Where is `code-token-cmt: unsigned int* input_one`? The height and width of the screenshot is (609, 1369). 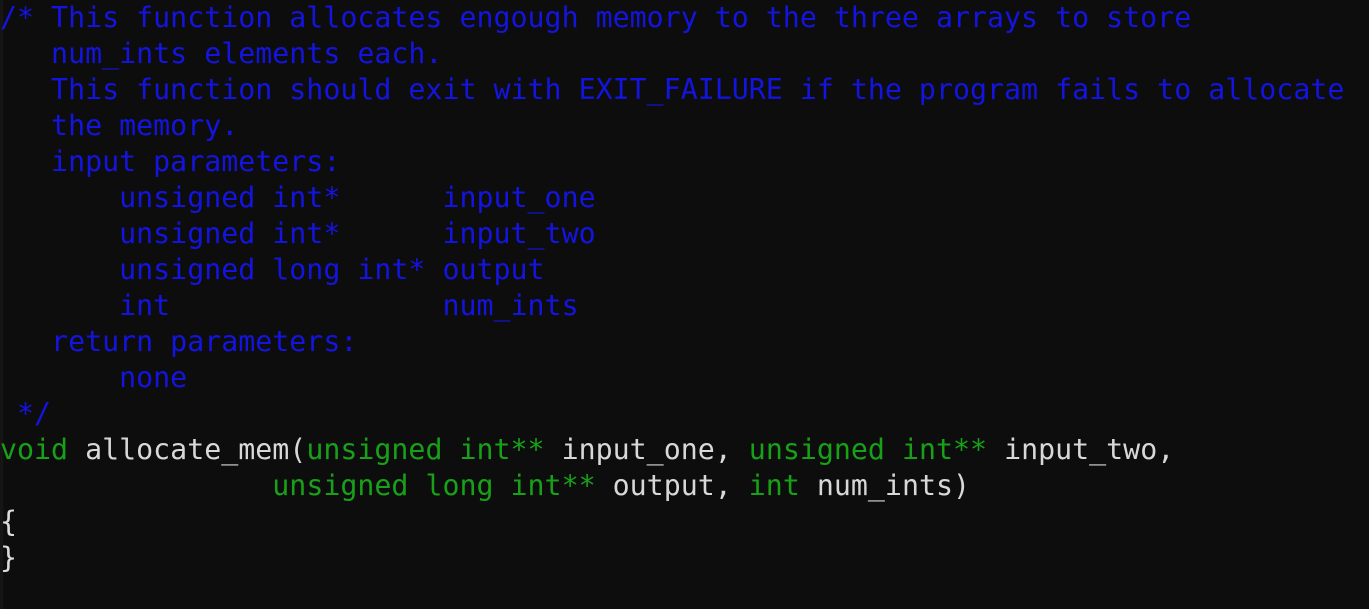 code-token-cmt: unsigned int* input_one is located at coordinates (298, 197).